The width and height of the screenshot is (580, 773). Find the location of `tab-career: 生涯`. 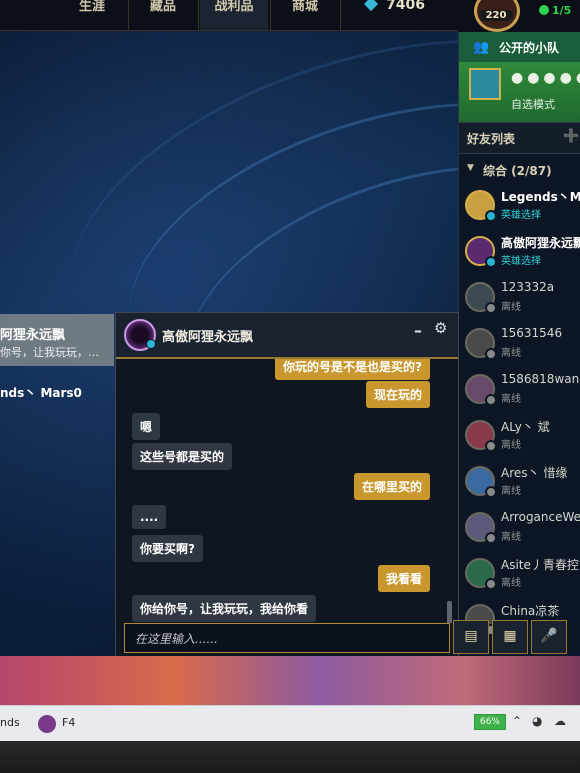

tab-career: 生涯 is located at coordinates (92, 15).